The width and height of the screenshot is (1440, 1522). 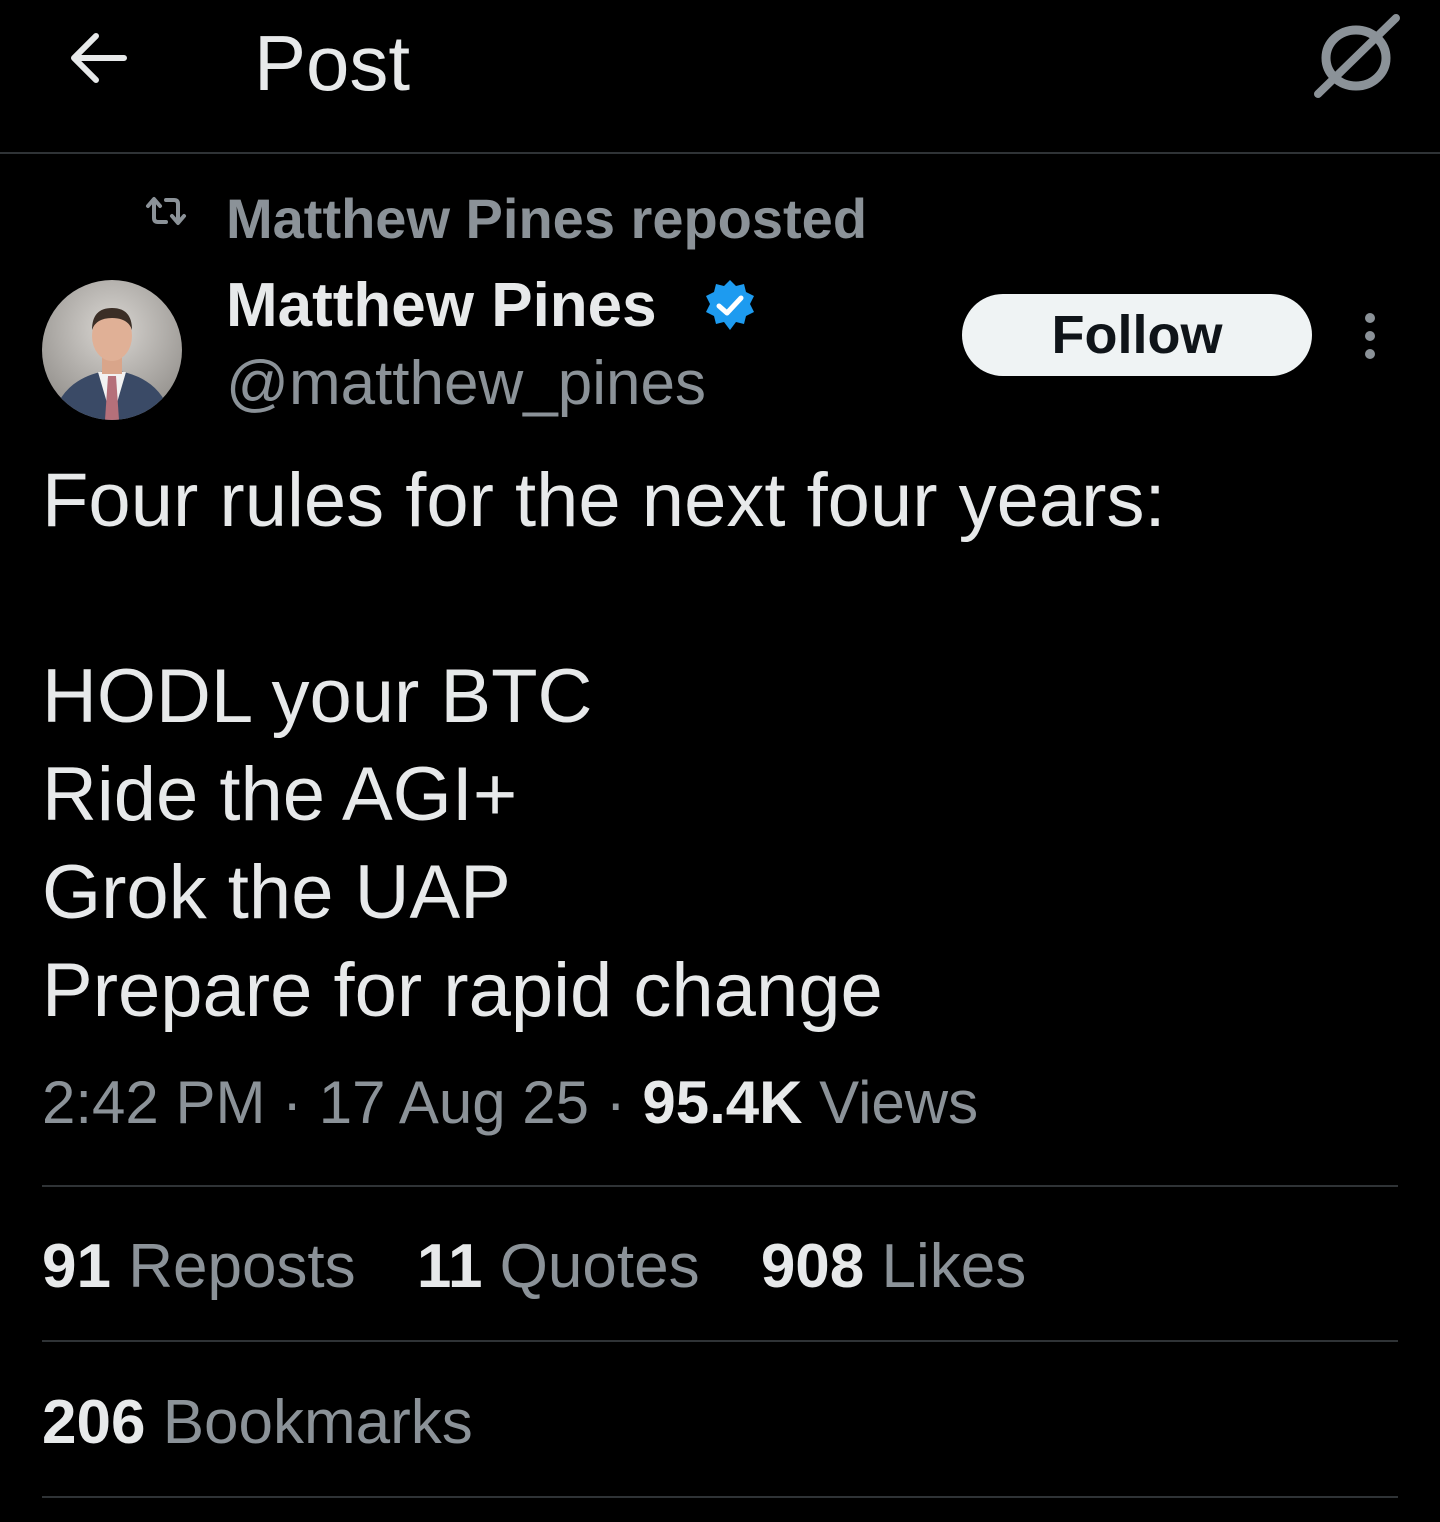 I want to click on follow-button: Follow, so click(x=1137, y=335).